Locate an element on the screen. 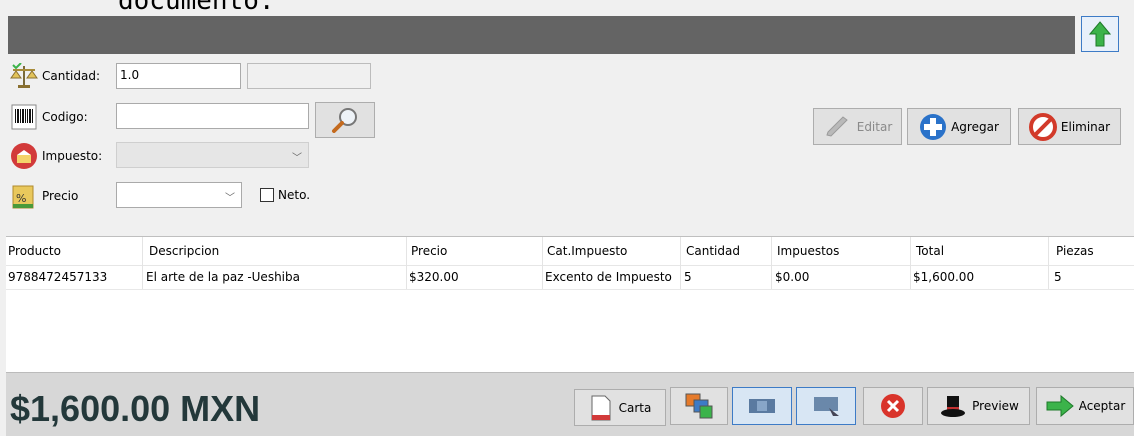 This screenshot has width=1134, height=436. no-entry-icon is located at coordinates (1042, 126).